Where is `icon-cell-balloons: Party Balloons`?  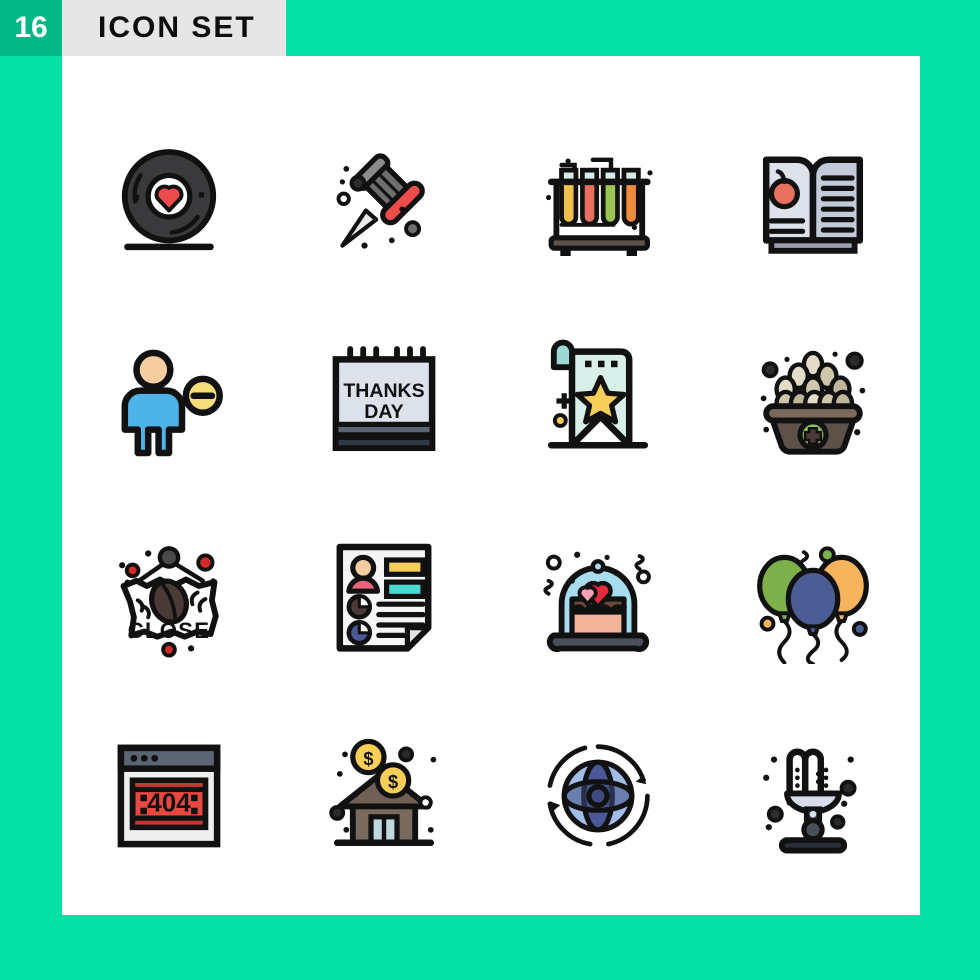
icon-cell-balloons: Party Balloons is located at coordinates (813, 599).